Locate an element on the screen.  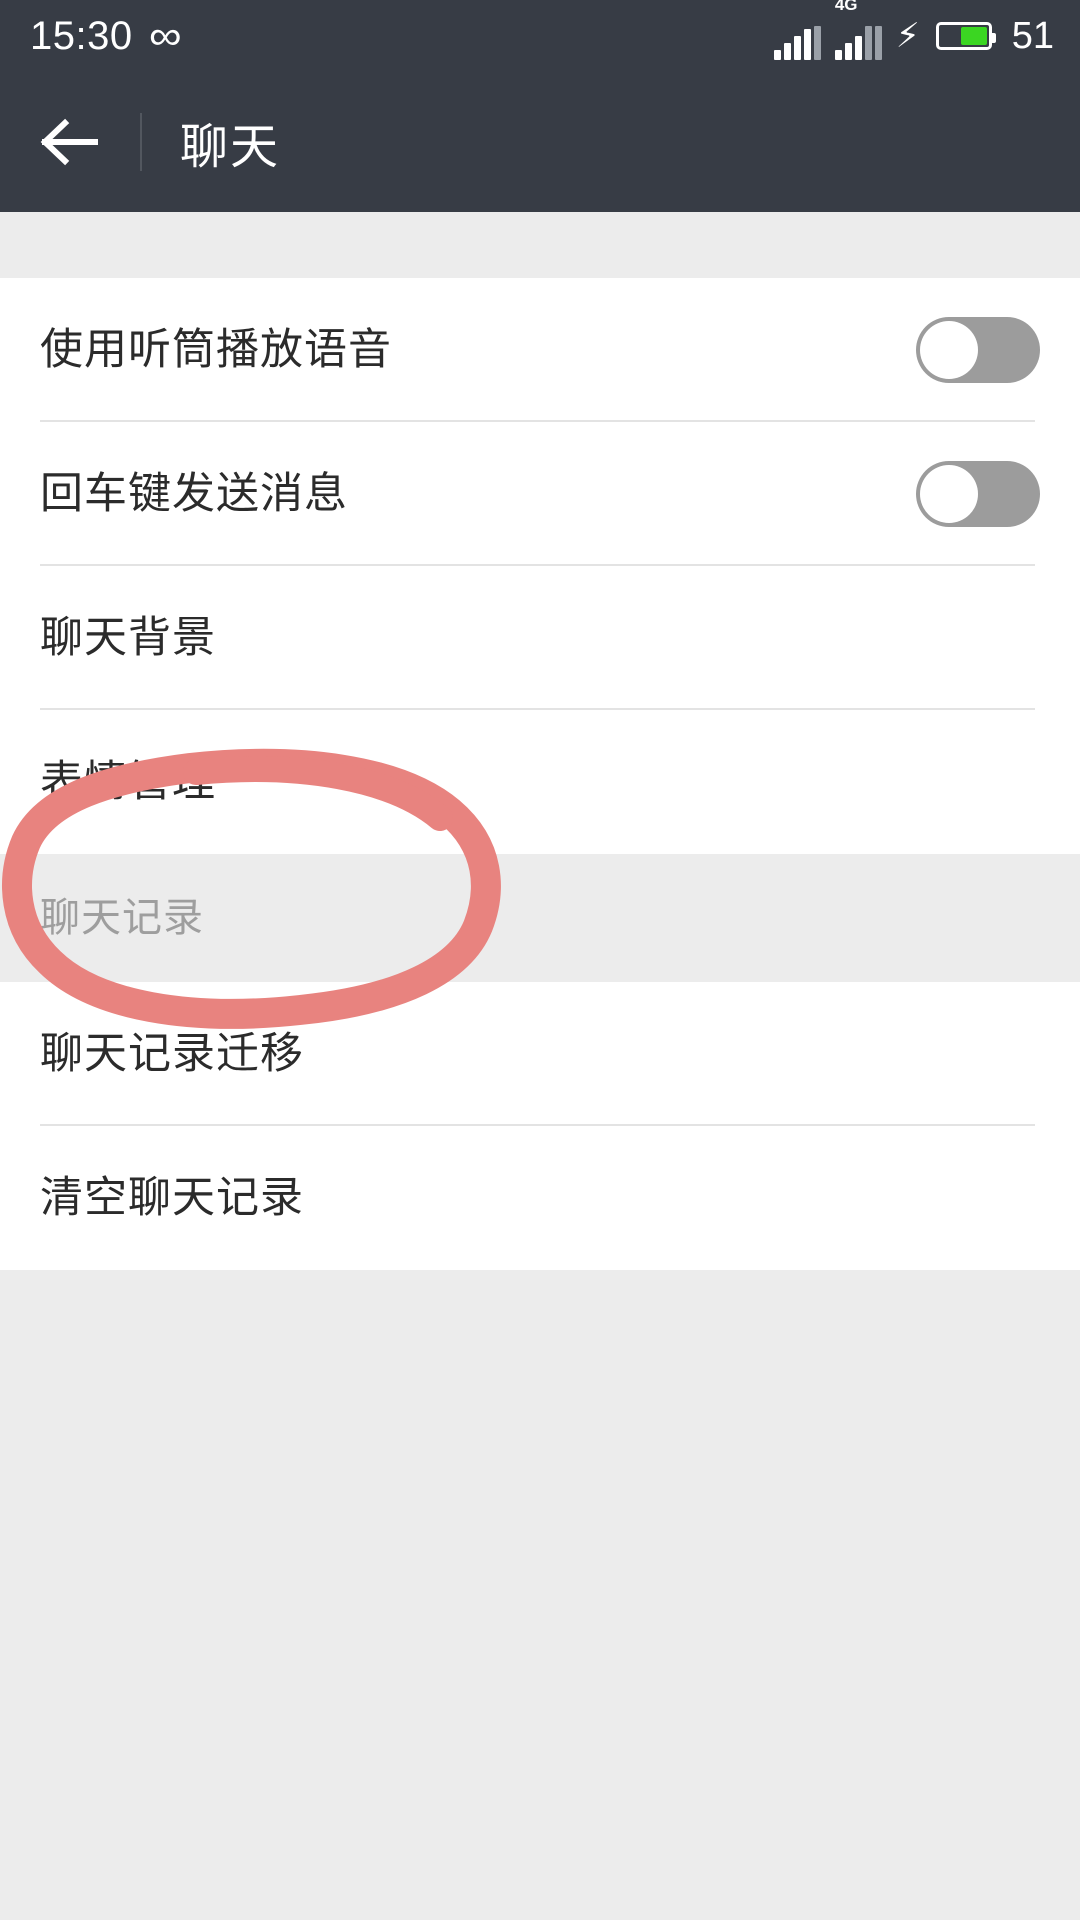
setting-row-chat-background: 聊天背景 is located at coordinates (540, 638).